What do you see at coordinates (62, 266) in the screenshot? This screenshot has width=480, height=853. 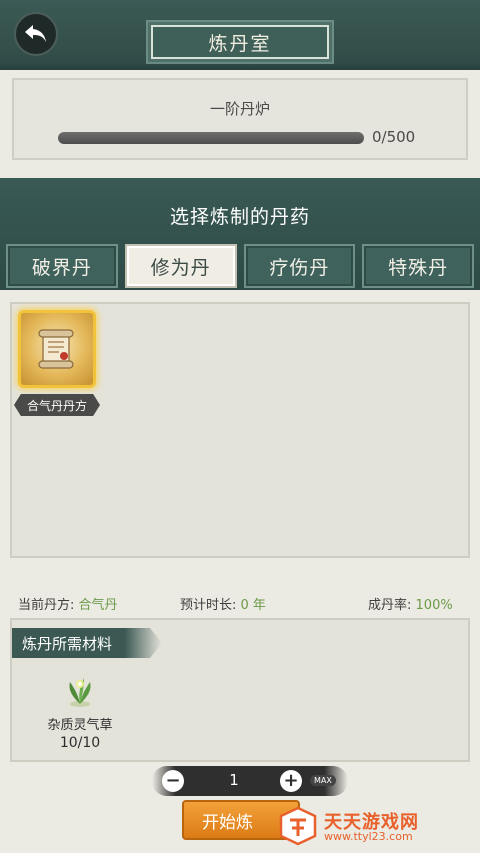 I see `tab-pojie: 破界丹` at bounding box center [62, 266].